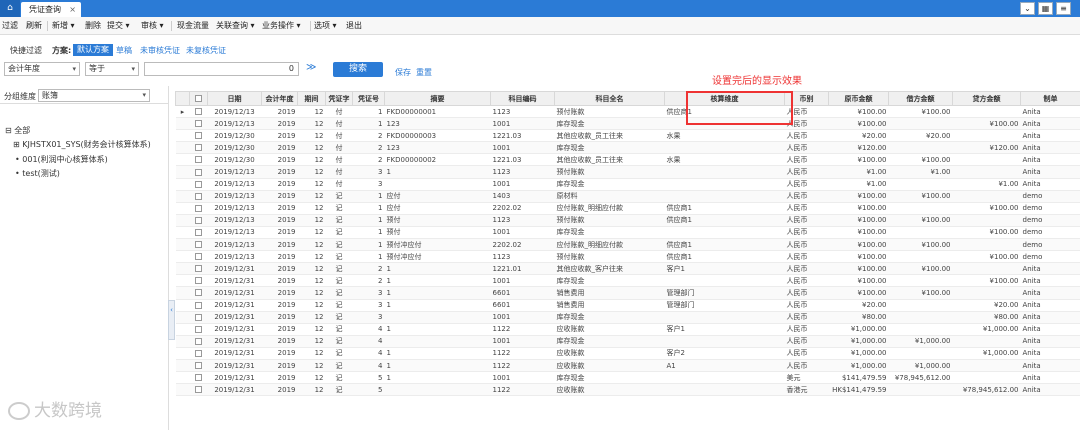 The height and width of the screenshot is (430, 1080). What do you see at coordinates (311, 98) in the screenshot?
I see `column-header: 期间` at bounding box center [311, 98].